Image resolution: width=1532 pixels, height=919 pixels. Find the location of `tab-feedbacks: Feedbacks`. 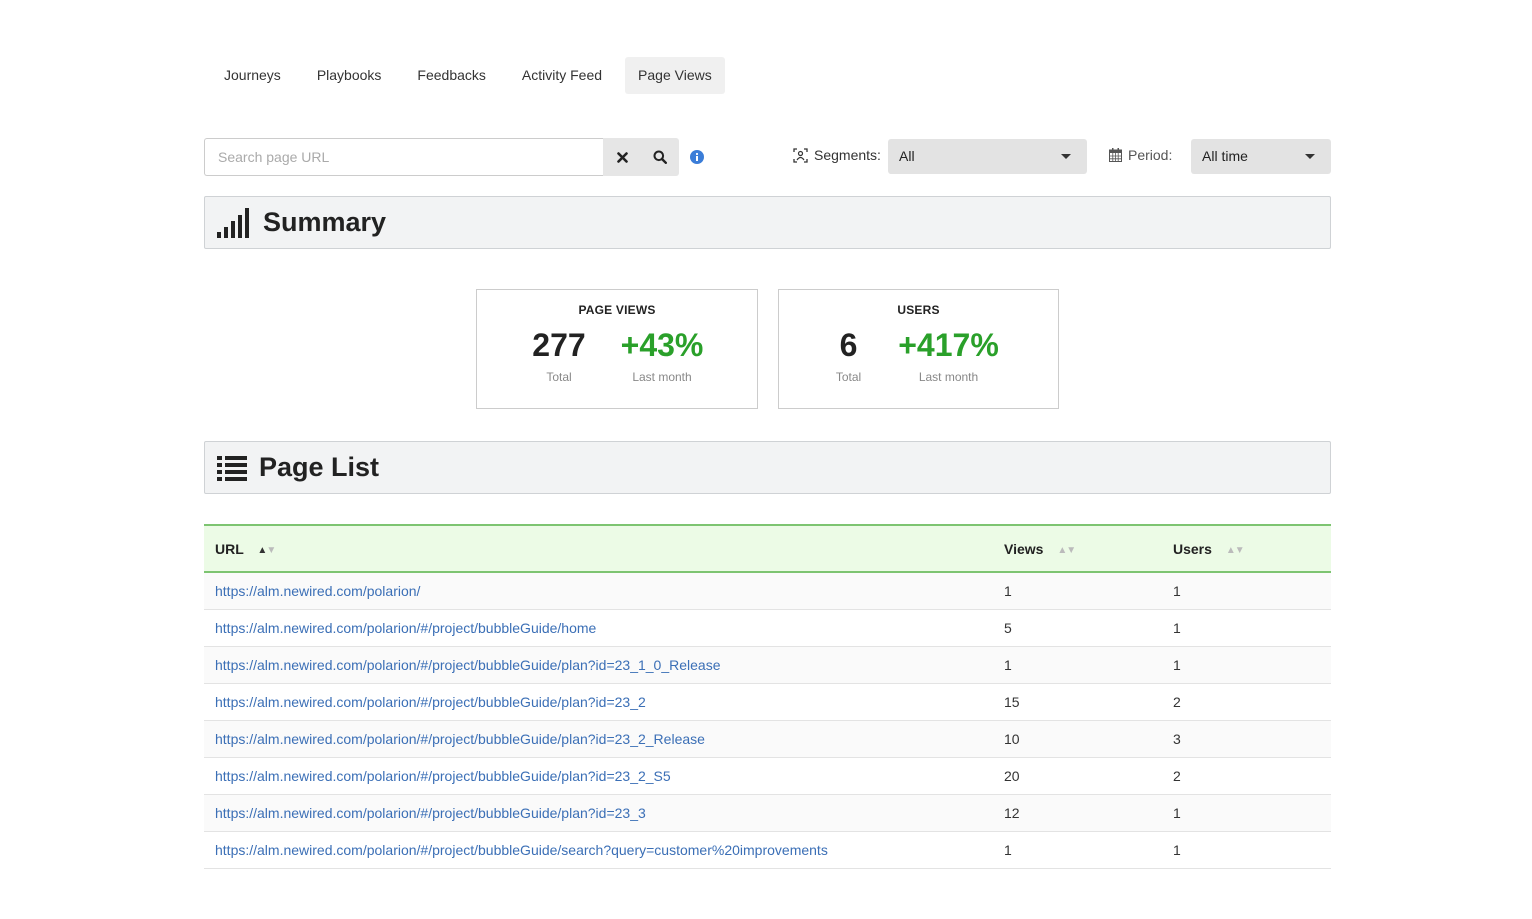

tab-feedbacks: Feedbacks is located at coordinates (451, 75).